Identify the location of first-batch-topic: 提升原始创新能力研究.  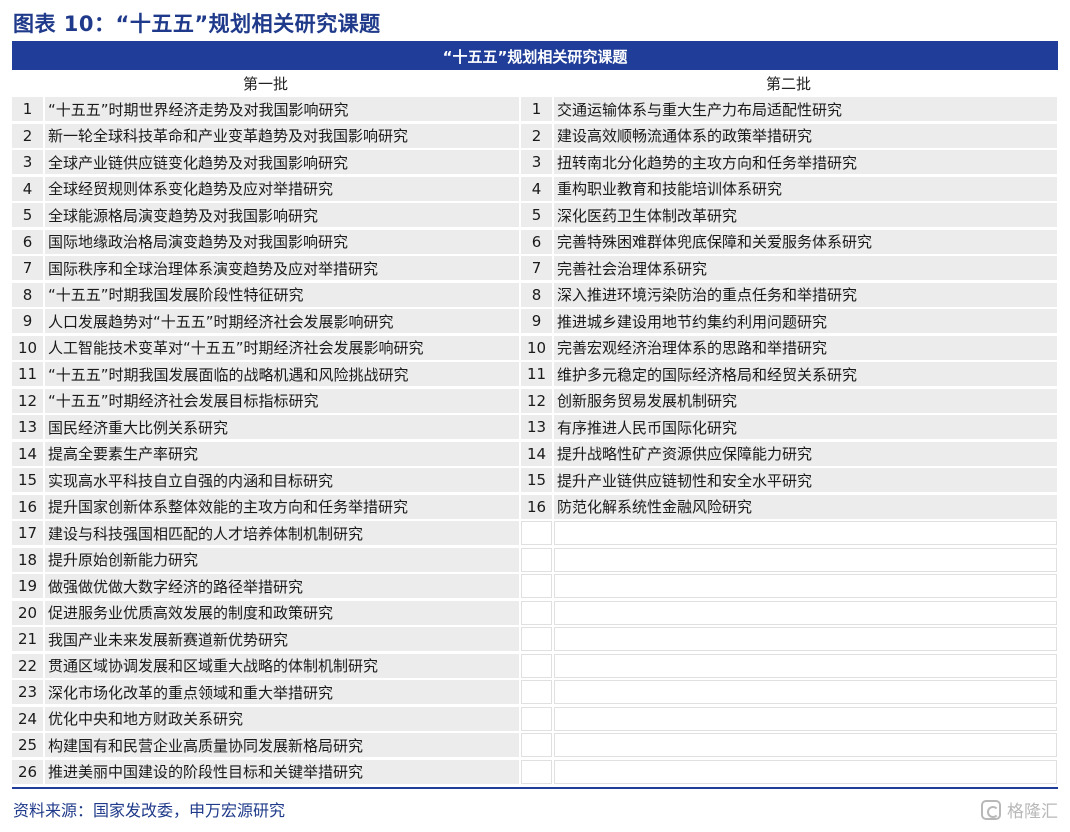
(282, 559).